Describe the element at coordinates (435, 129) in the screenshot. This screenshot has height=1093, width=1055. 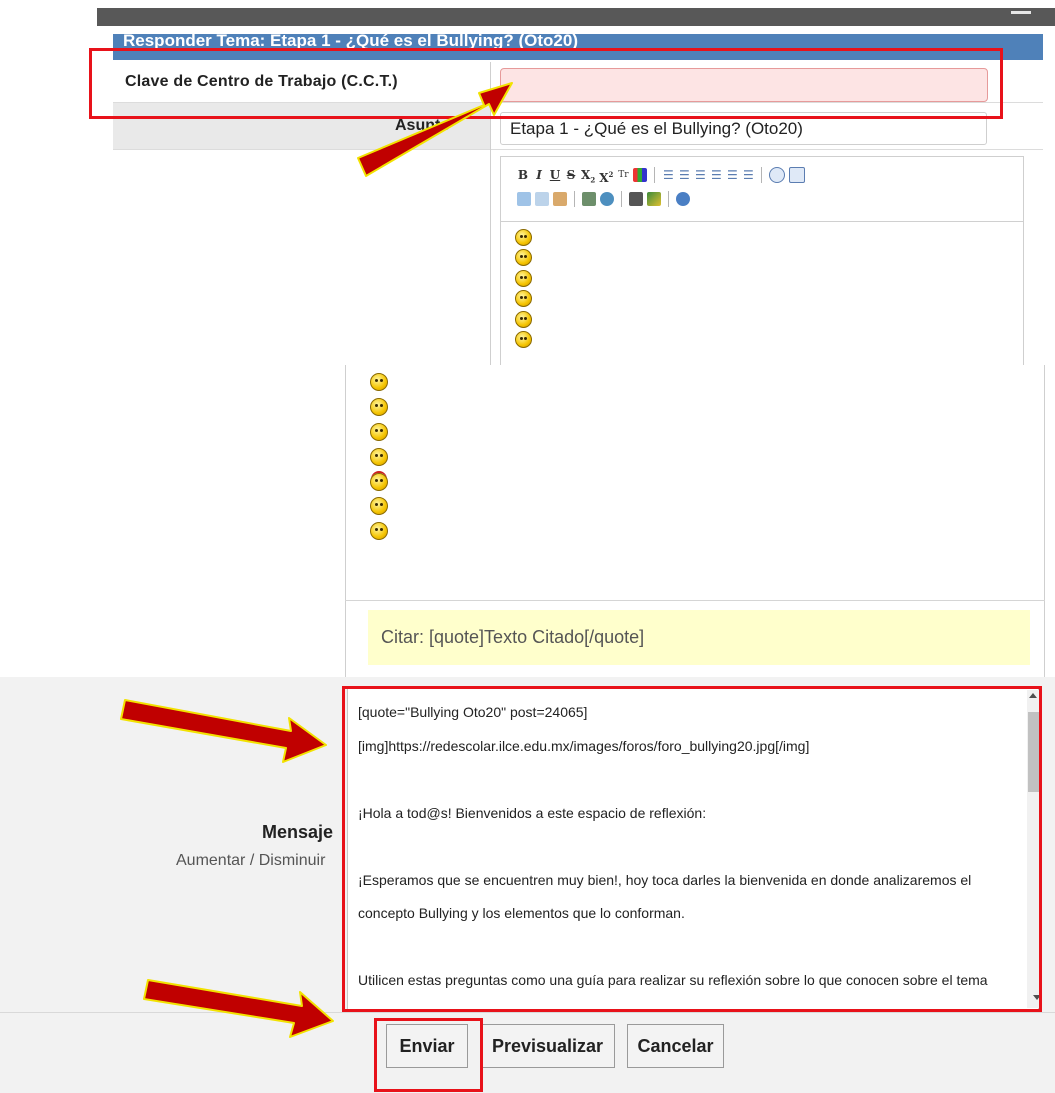
I see `arrow-icon-cct` at that location.